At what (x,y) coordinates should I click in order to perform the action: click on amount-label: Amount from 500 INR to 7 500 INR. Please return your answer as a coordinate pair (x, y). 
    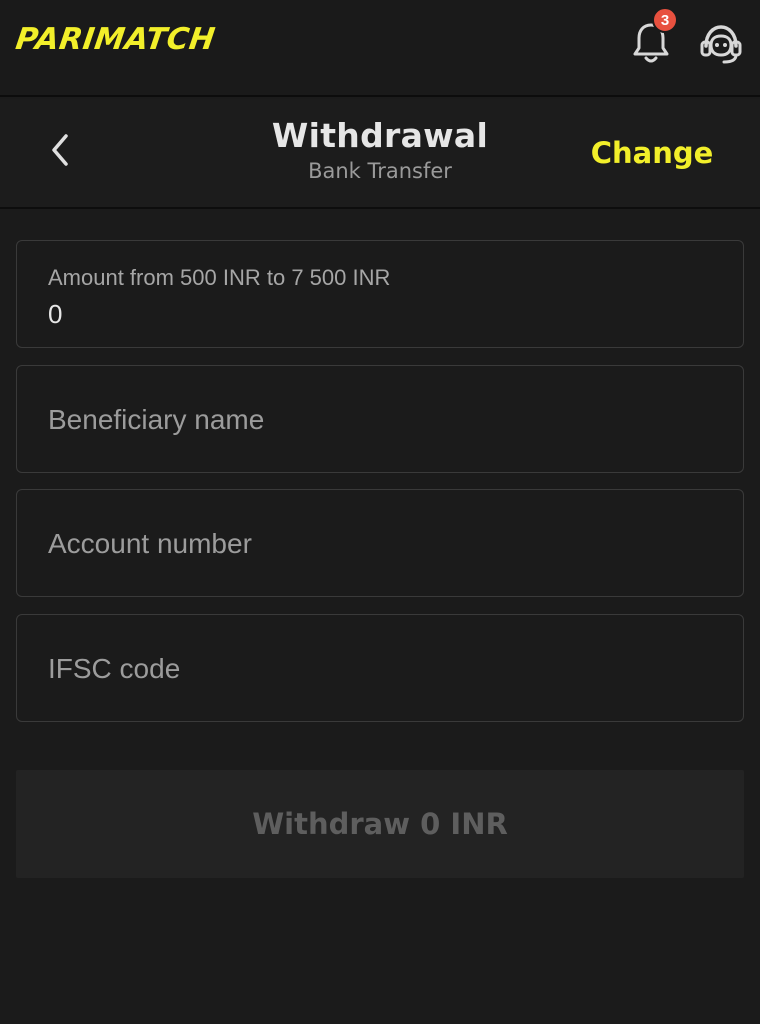
    Looking at the image, I should click on (219, 277).